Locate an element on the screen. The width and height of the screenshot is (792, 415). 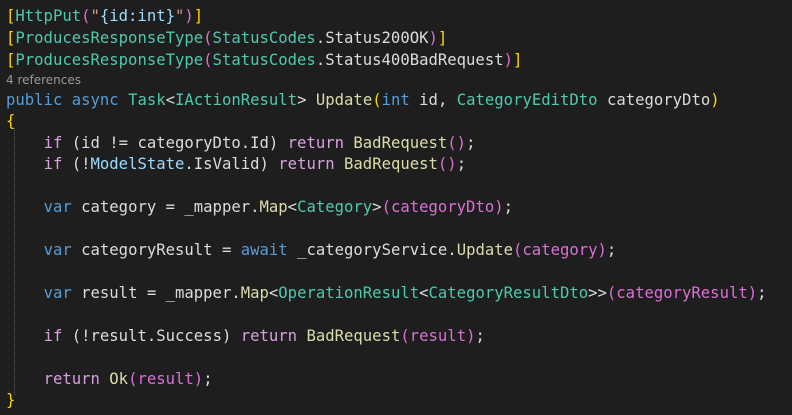
parameter: categoryDto is located at coordinates (654, 100).